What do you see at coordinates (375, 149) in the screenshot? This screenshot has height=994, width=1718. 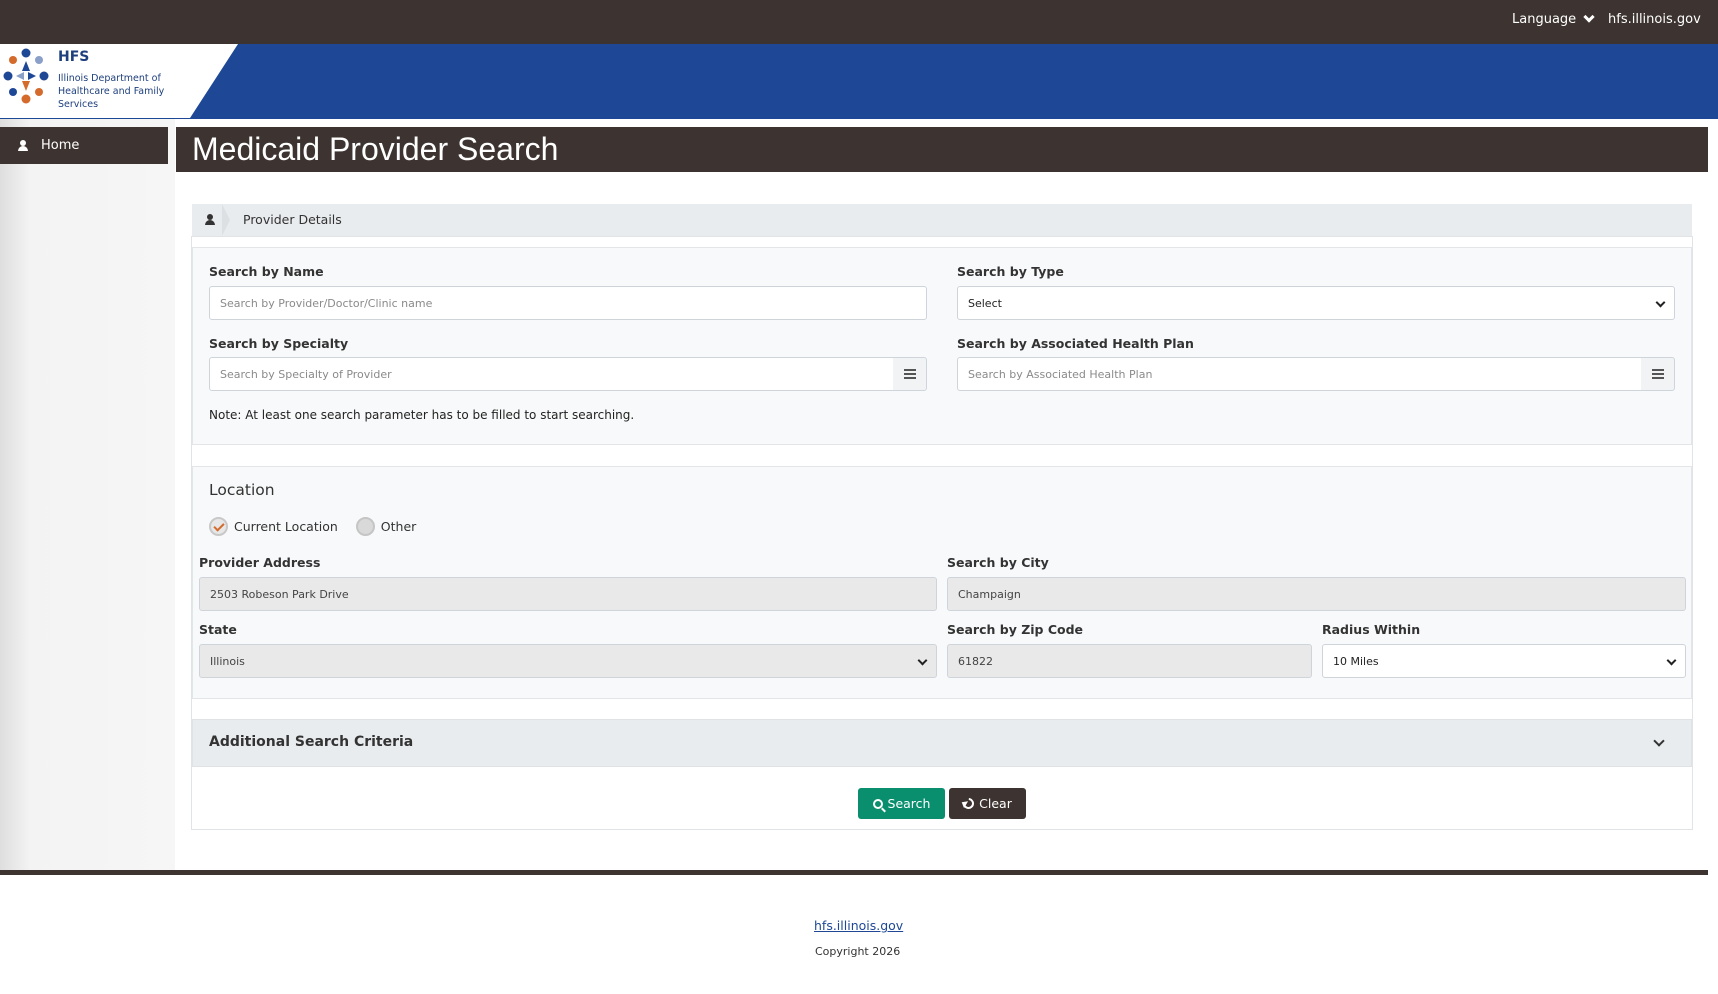 I see `page-title: Medicaid Provider Search` at bounding box center [375, 149].